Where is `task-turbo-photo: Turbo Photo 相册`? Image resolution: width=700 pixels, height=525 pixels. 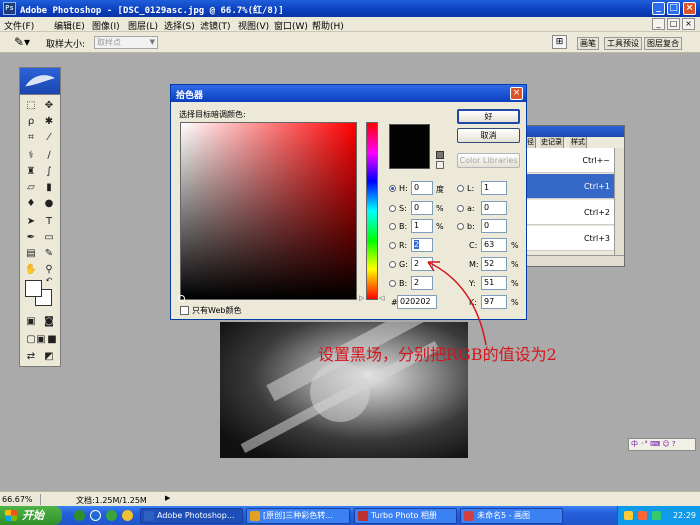 task-turbo-photo: Turbo Photo 相册 is located at coordinates (405, 516).